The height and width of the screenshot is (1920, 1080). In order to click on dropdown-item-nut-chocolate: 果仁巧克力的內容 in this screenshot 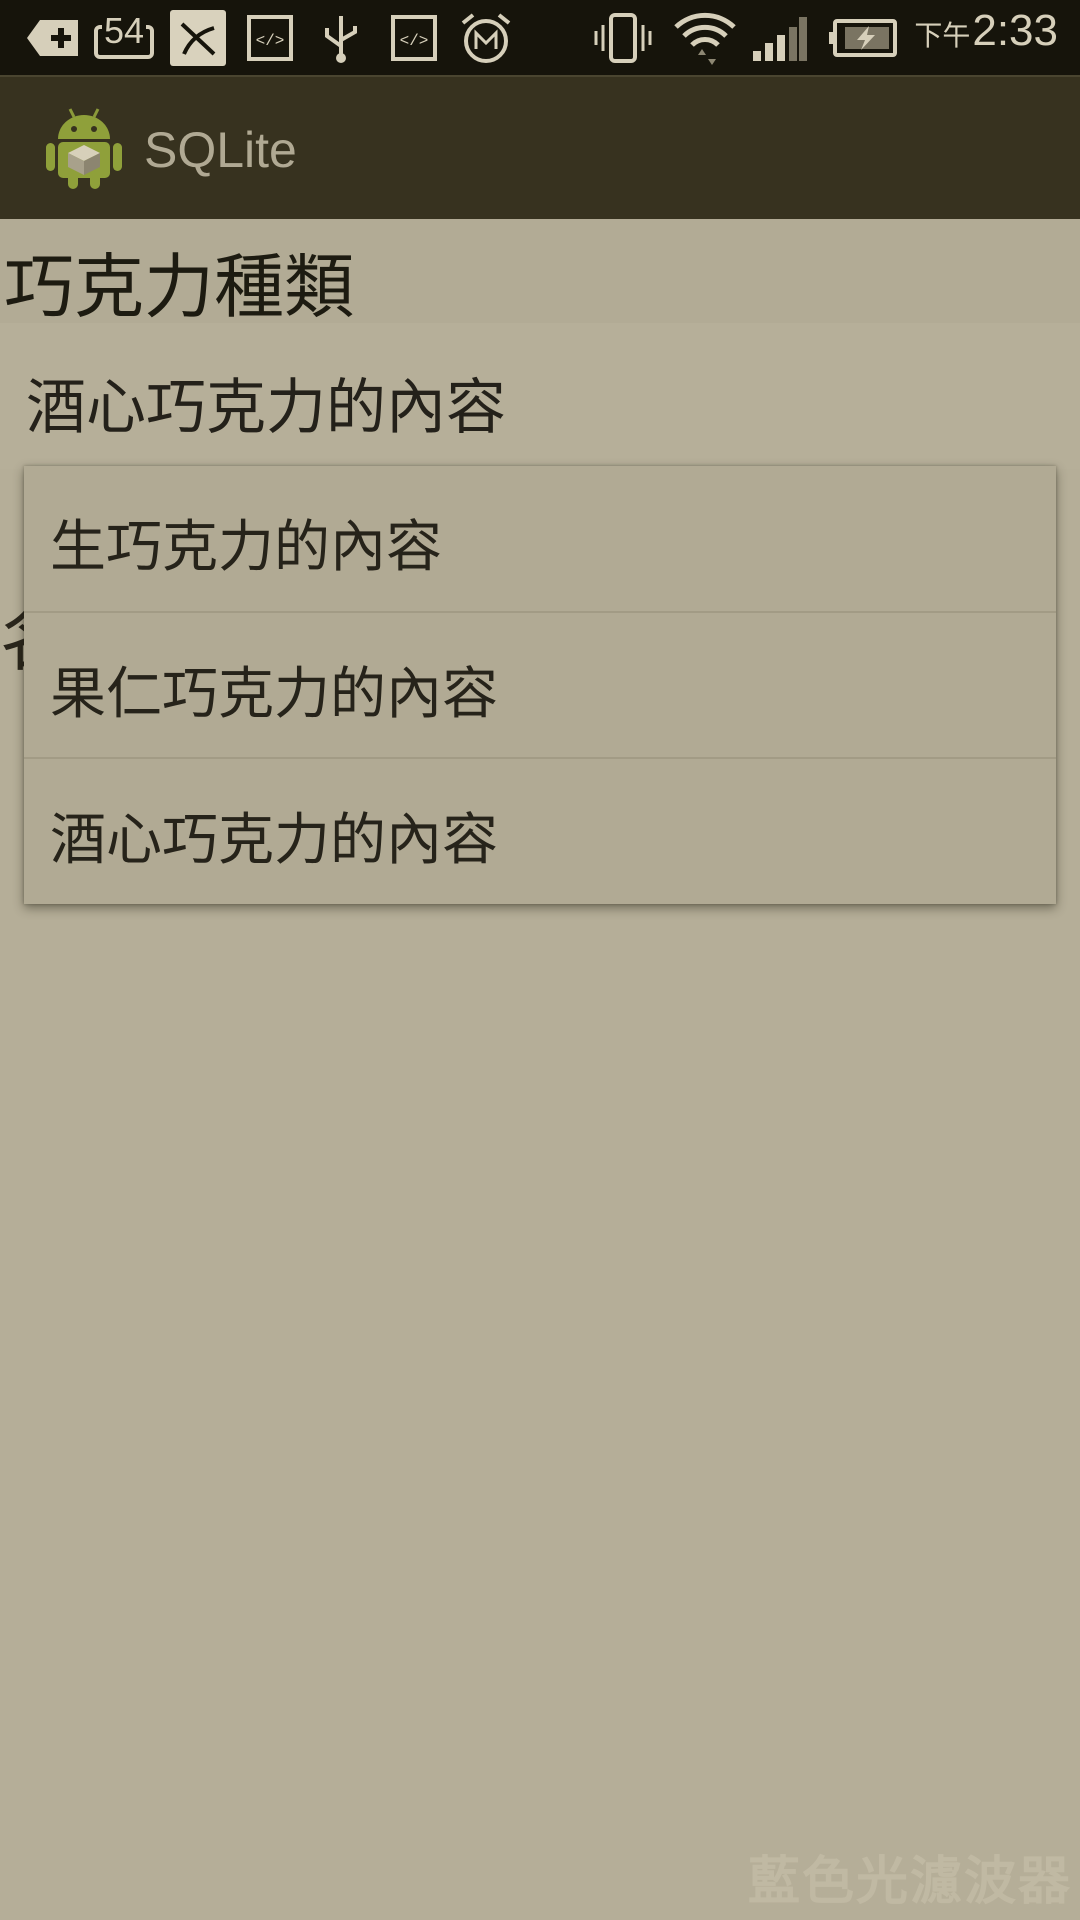, I will do `click(540, 685)`.